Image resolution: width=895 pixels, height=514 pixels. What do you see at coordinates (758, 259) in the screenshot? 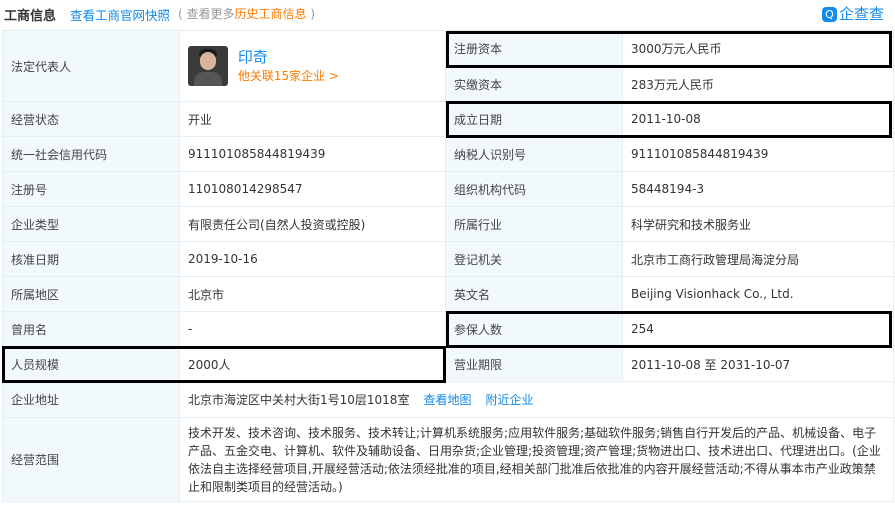
I see `authority-value: 北京市工商行政管理局海淀分局` at bounding box center [758, 259].